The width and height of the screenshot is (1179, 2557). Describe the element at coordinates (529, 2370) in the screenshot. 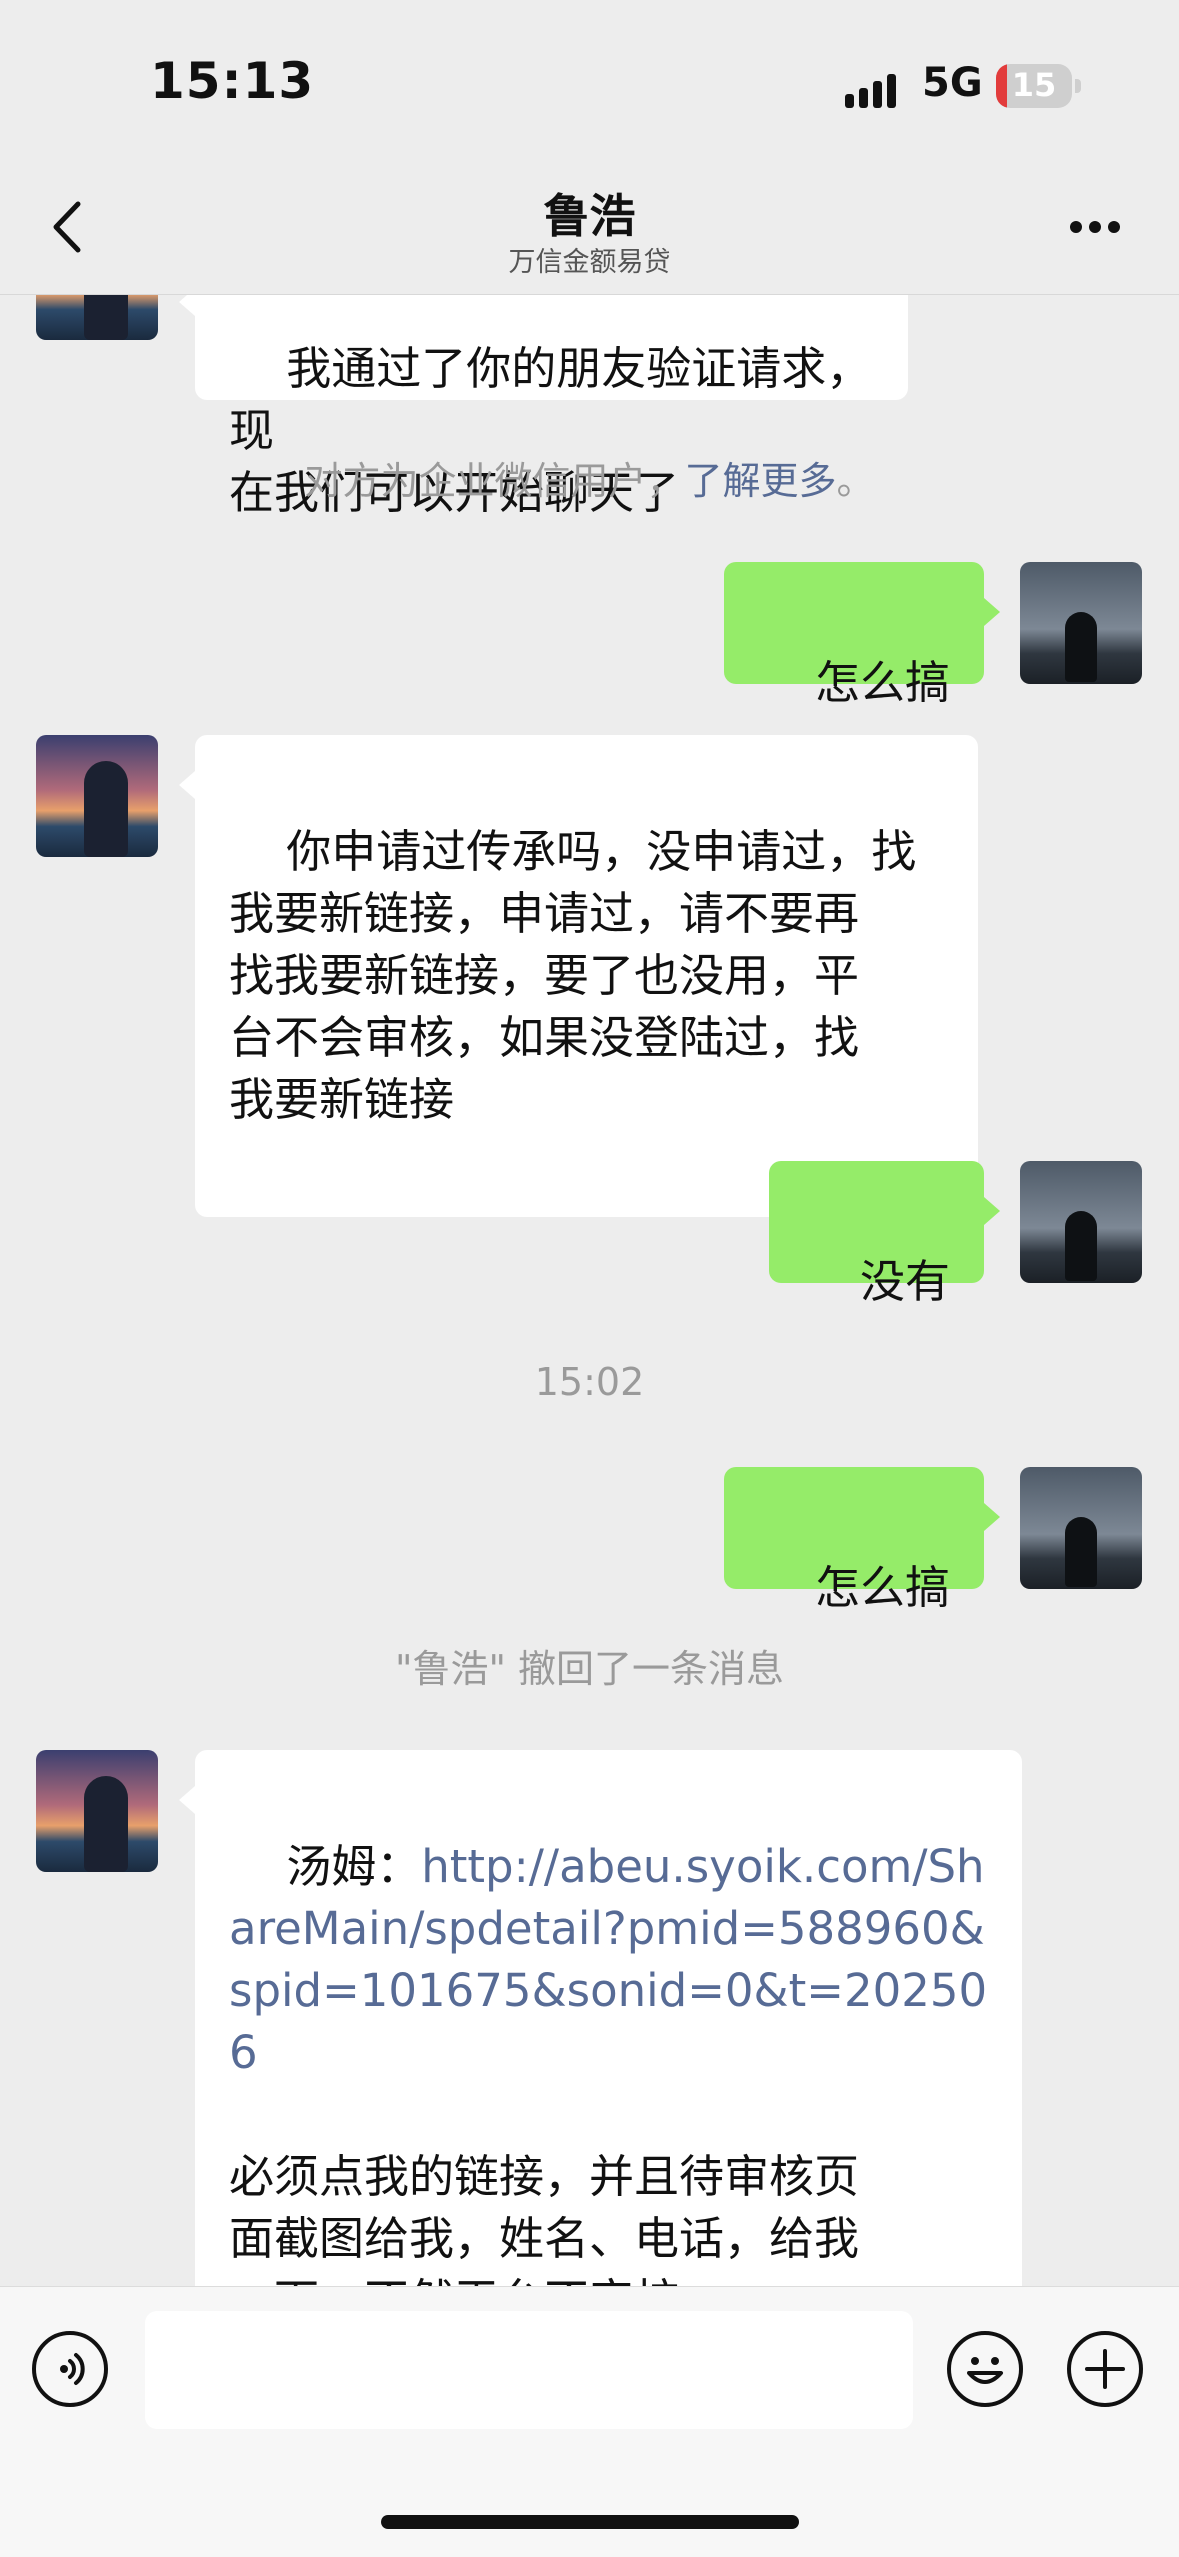

I see `message-input` at that location.